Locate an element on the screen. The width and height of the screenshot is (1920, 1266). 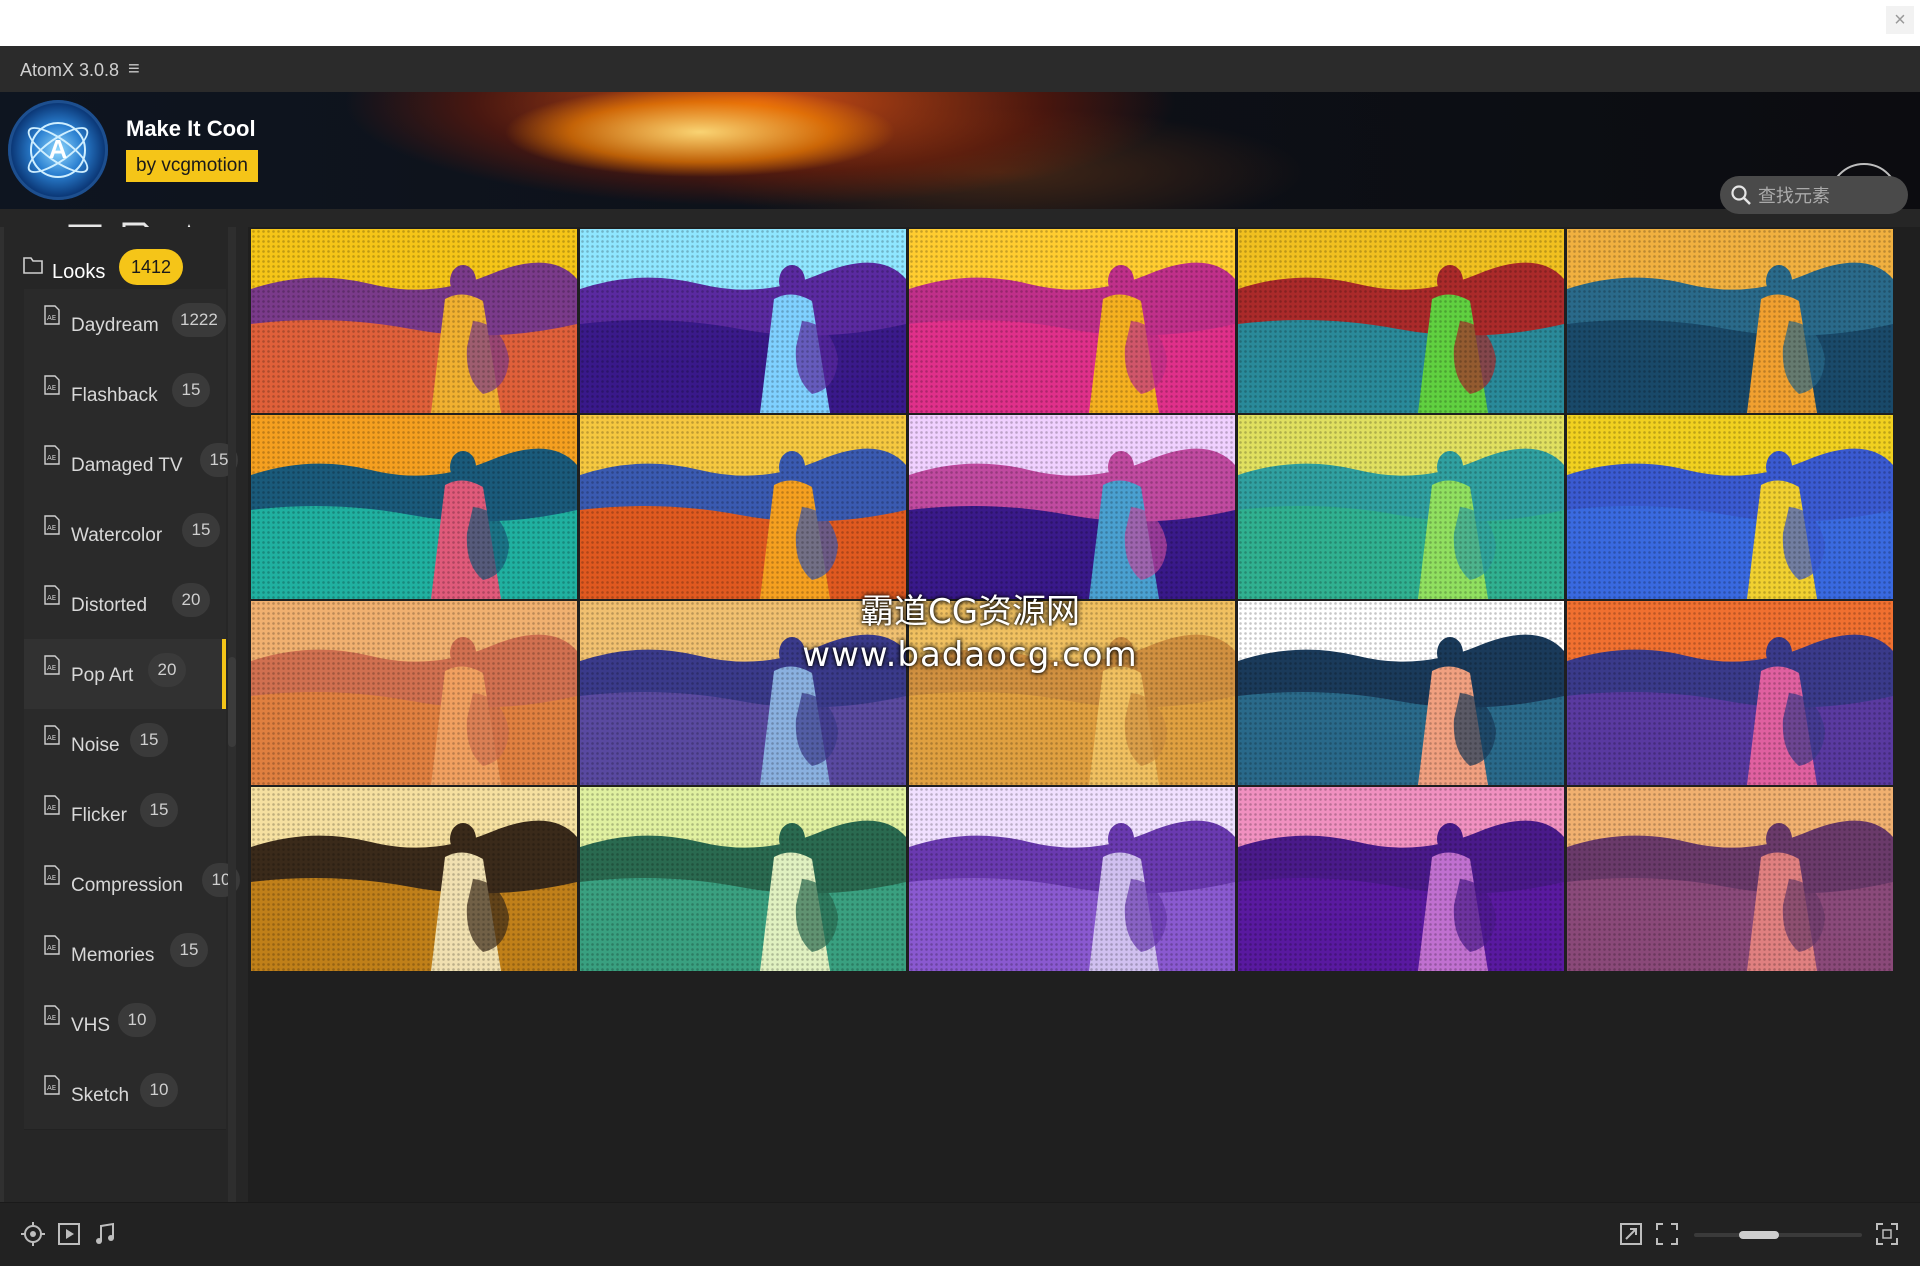
looks-count-badge: 1412 is located at coordinates (151, 267).